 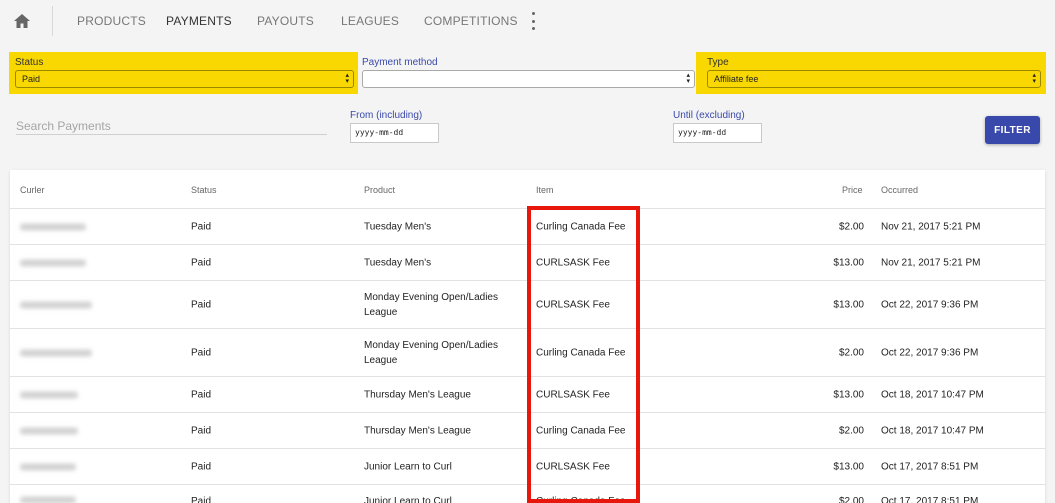 What do you see at coordinates (32, 190) in the screenshot?
I see `header-curler: Curler` at bounding box center [32, 190].